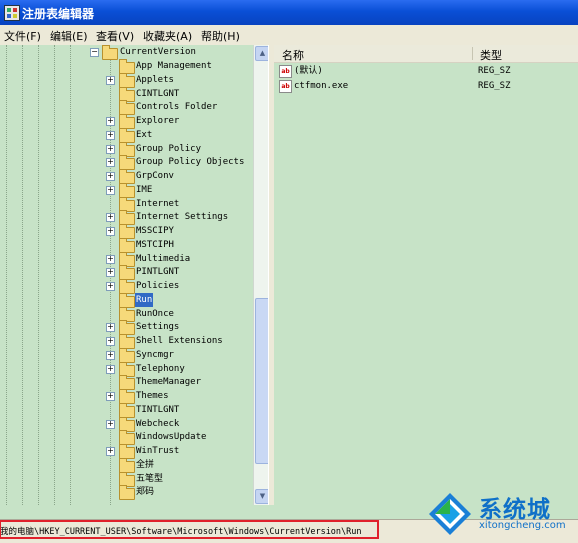  I want to click on tree-node-label: Applets, so click(155, 79).